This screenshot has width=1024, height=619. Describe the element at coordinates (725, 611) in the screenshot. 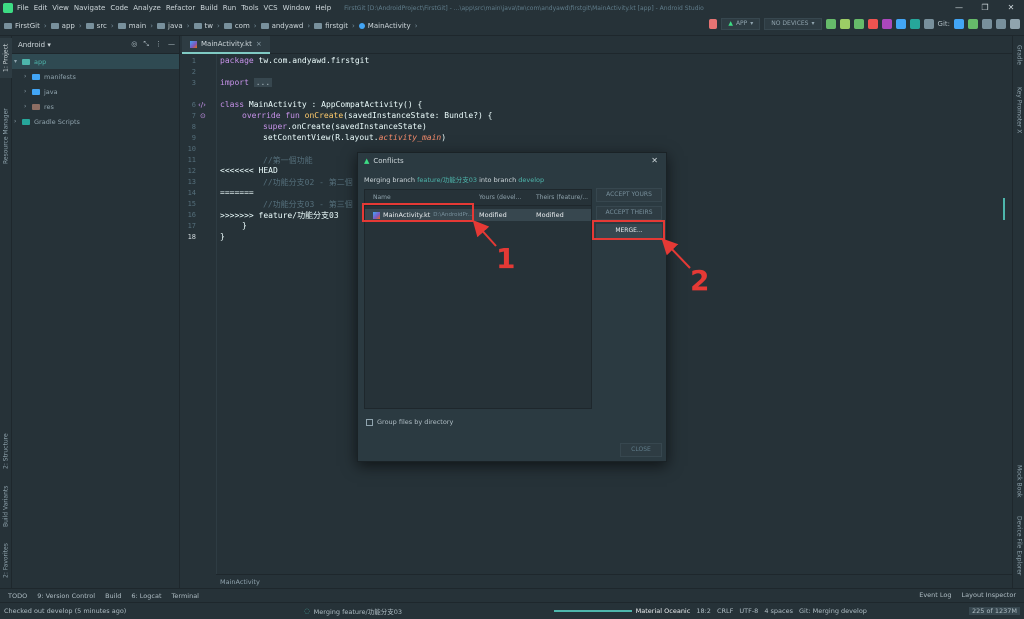

I see `line-separator: CRLF` at that location.